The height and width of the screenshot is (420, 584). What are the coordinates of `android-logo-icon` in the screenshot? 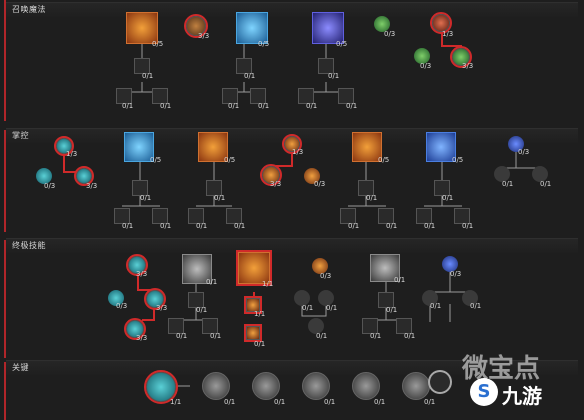 It's located at (440, 382).